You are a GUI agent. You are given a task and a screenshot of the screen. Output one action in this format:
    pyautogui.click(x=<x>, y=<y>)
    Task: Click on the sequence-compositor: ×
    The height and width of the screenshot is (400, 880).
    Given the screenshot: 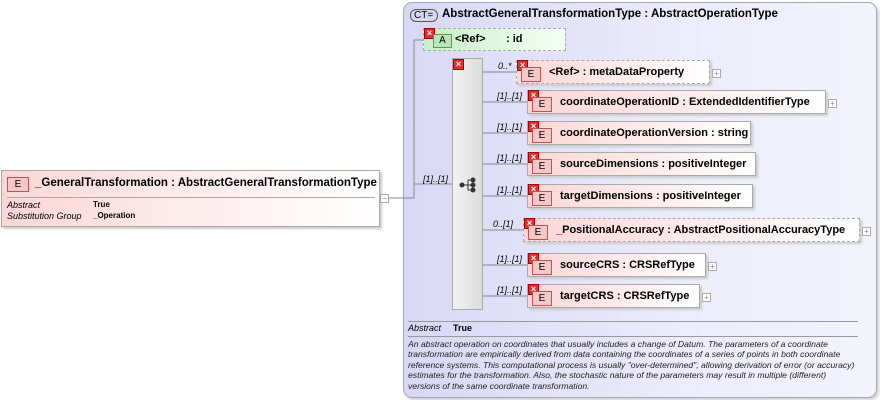 What is the action you would take?
    pyautogui.click(x=467, y=184)
    